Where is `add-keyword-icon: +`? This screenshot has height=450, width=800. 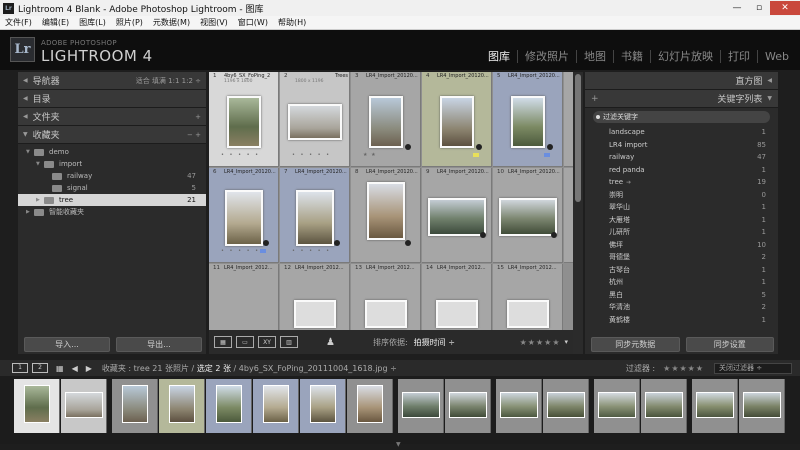
add-keyword-icon: + is located at coordinates (595, 99).